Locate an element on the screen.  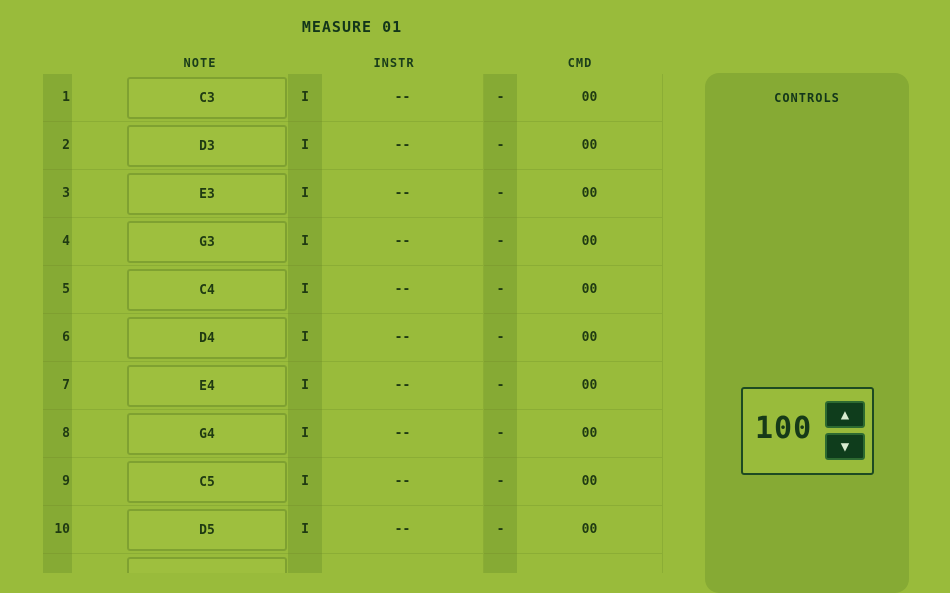
note-field: E3 is located at coordinates (207, 194).